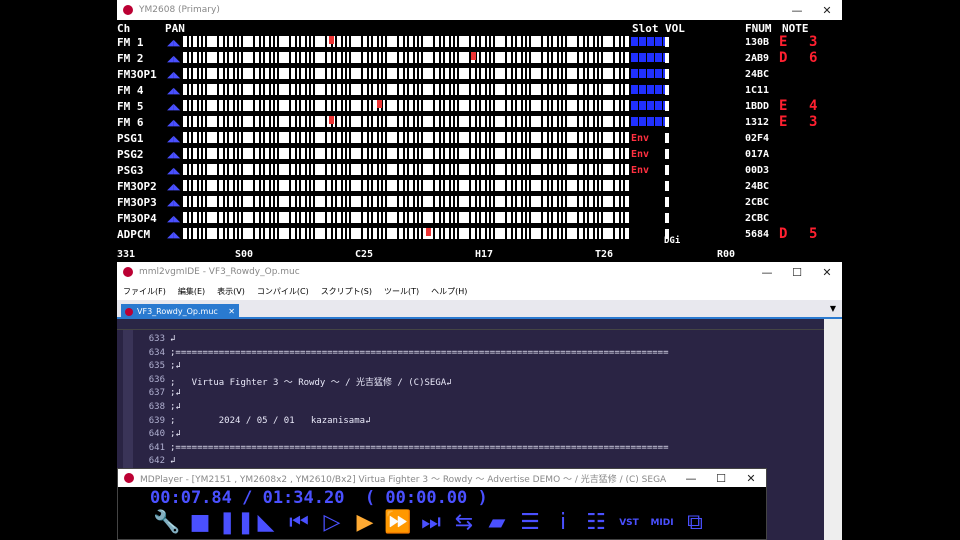 The width and height of the screenshot is (960, 540). Describe the element at coordinates (137, 218) in the screenshot. I see `channel-label: FM3OP4` at that location.